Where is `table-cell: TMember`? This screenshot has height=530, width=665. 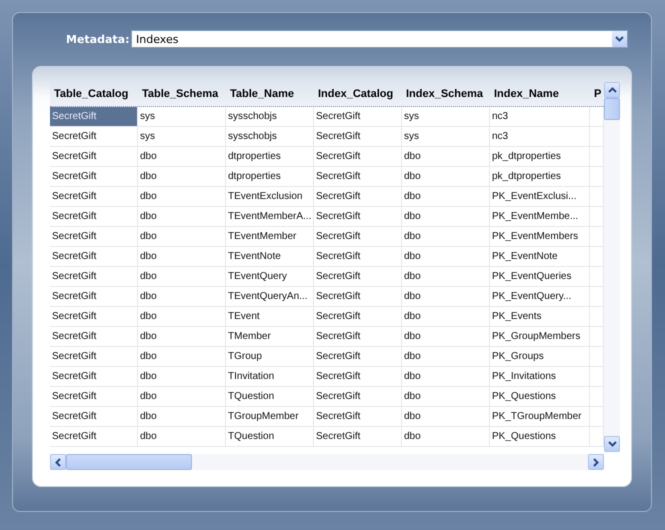 table-cell: TMember is located at coordinates (270, 336).